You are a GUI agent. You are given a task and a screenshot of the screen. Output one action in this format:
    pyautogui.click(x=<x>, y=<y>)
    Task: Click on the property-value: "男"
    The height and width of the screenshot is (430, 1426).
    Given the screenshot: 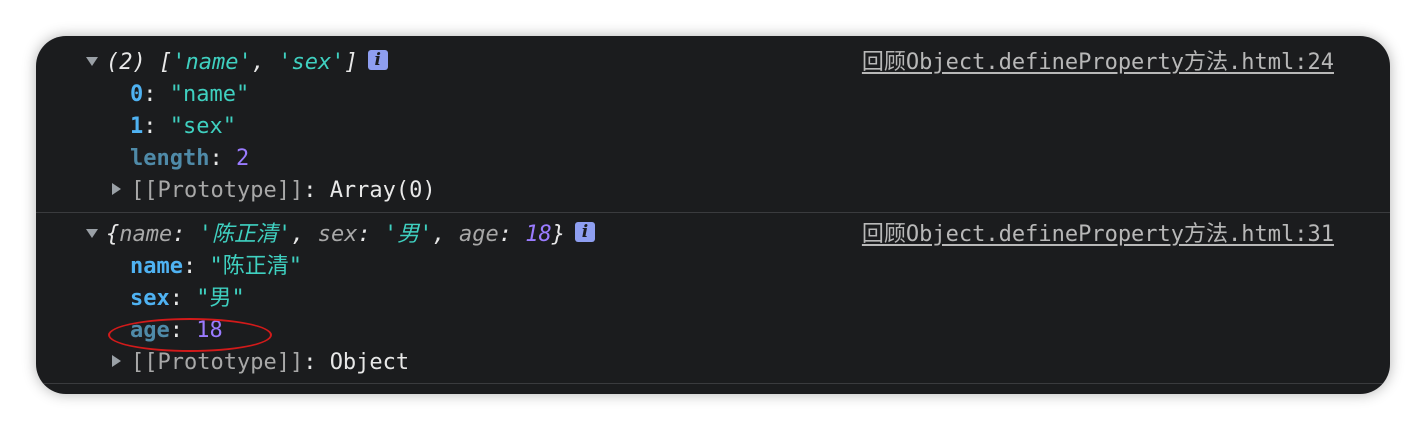 What is the action you would take?
    pyautogui.click(x=220, y=298)
    